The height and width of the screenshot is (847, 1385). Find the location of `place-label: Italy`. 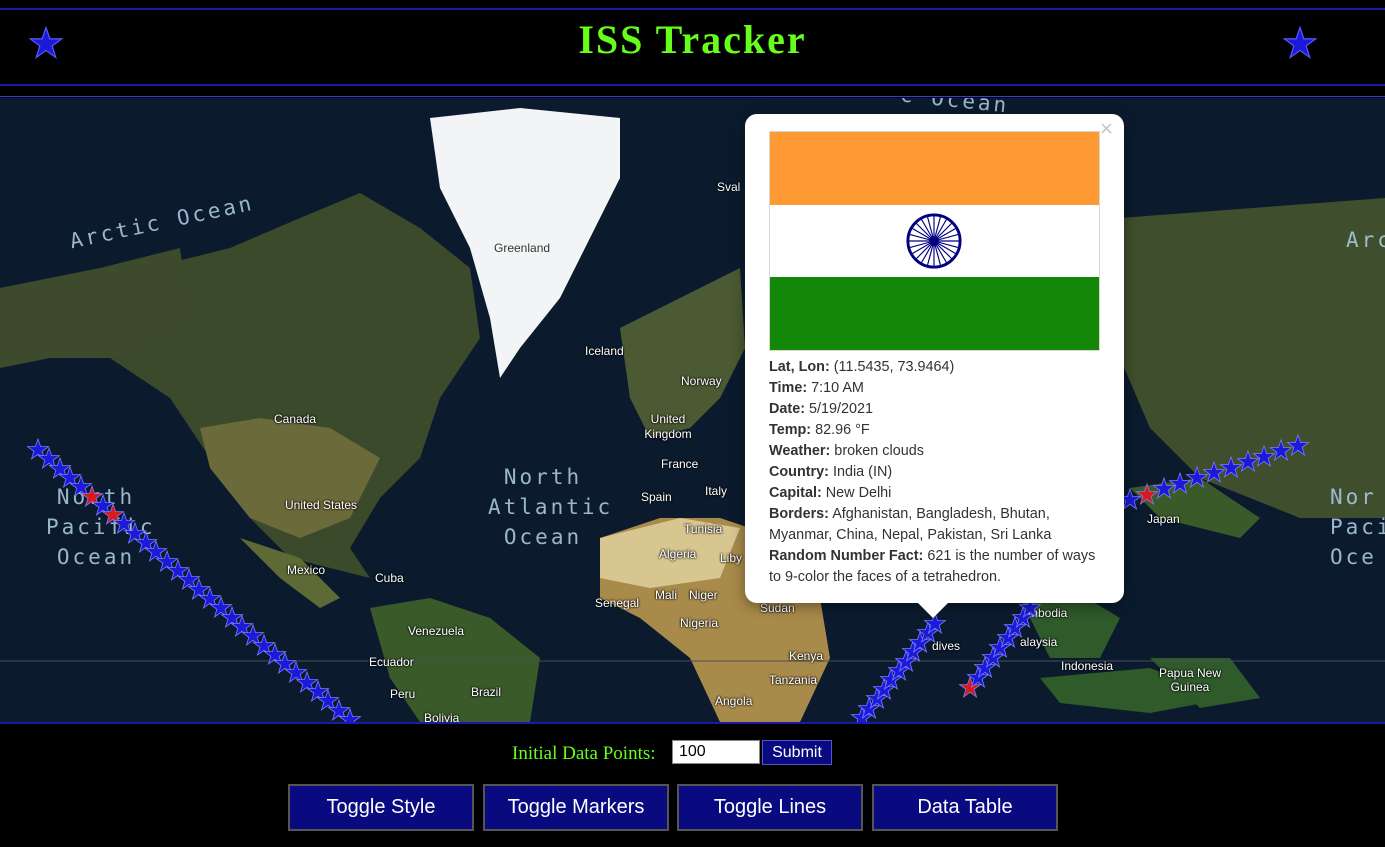

place-label: Italy is located at coordinates (716, 491).